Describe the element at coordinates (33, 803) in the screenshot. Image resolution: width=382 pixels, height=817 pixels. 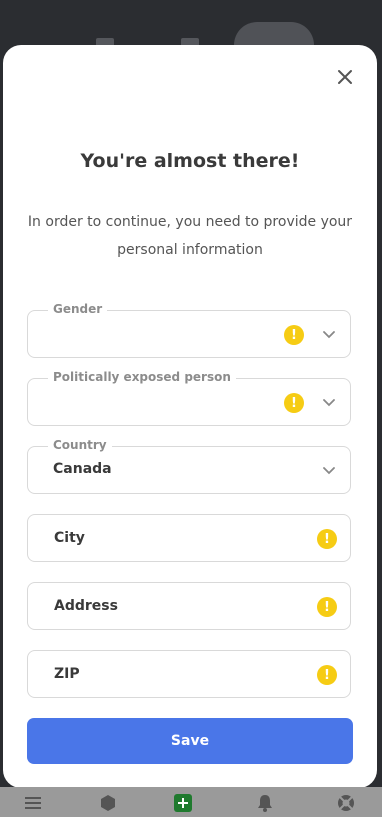
I see `menu-icon` at that location.